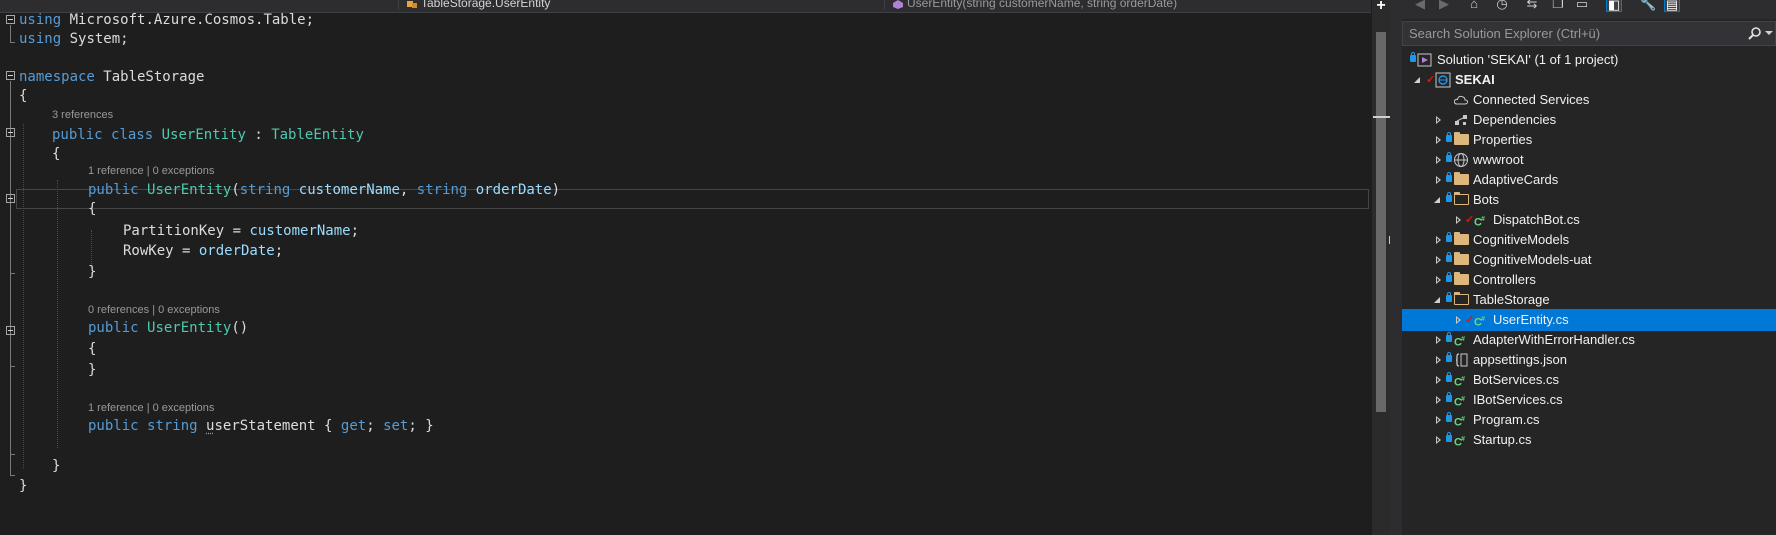 Image resolution: width=1776 pixels, height=535 pixels. Describe the element at coordinates (1444, 6) in the screenshot. I see `forward-icon: ▶` at that location.